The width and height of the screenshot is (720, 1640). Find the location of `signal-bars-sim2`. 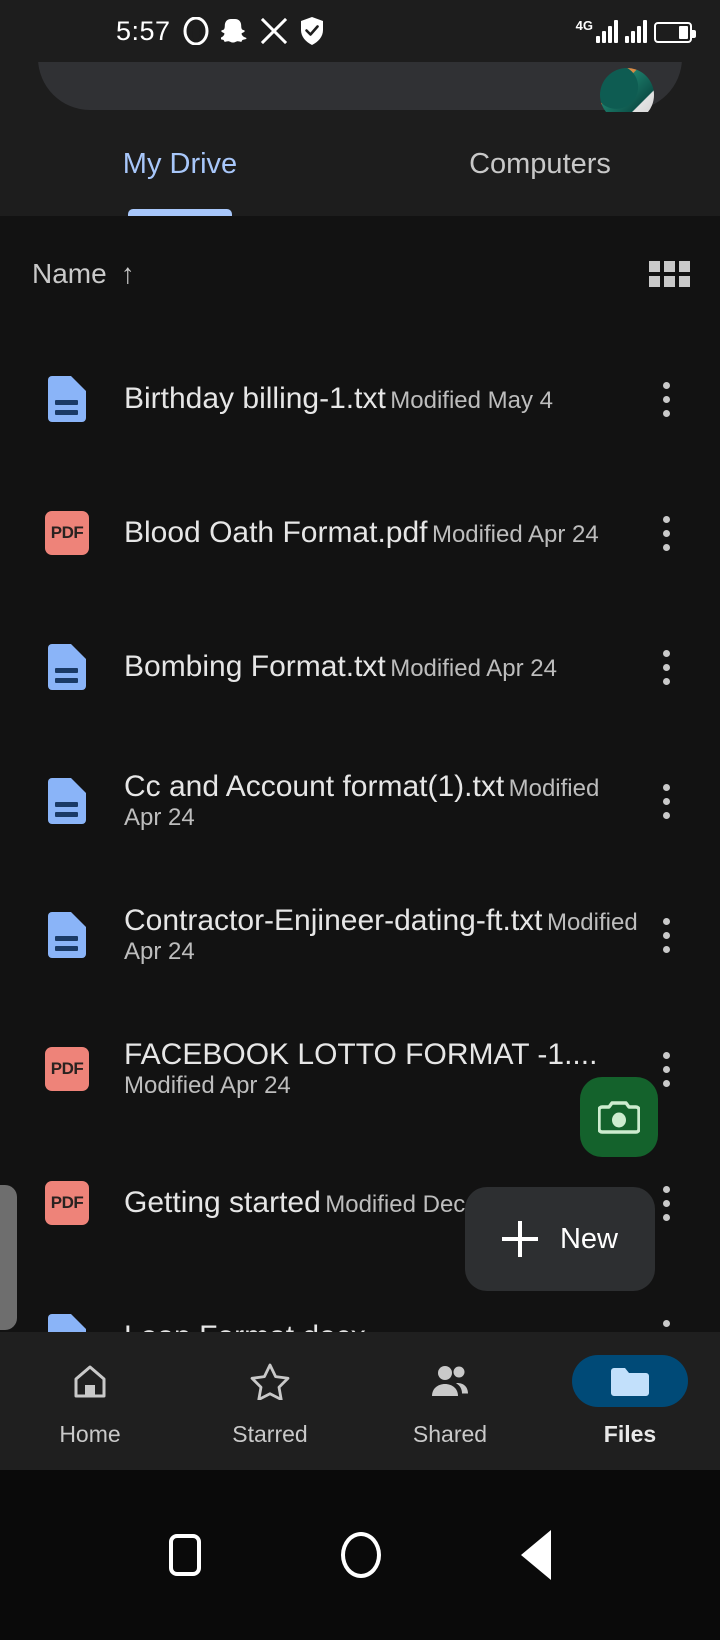

signal-bars-sim2 is located at coordinates (636, 31).